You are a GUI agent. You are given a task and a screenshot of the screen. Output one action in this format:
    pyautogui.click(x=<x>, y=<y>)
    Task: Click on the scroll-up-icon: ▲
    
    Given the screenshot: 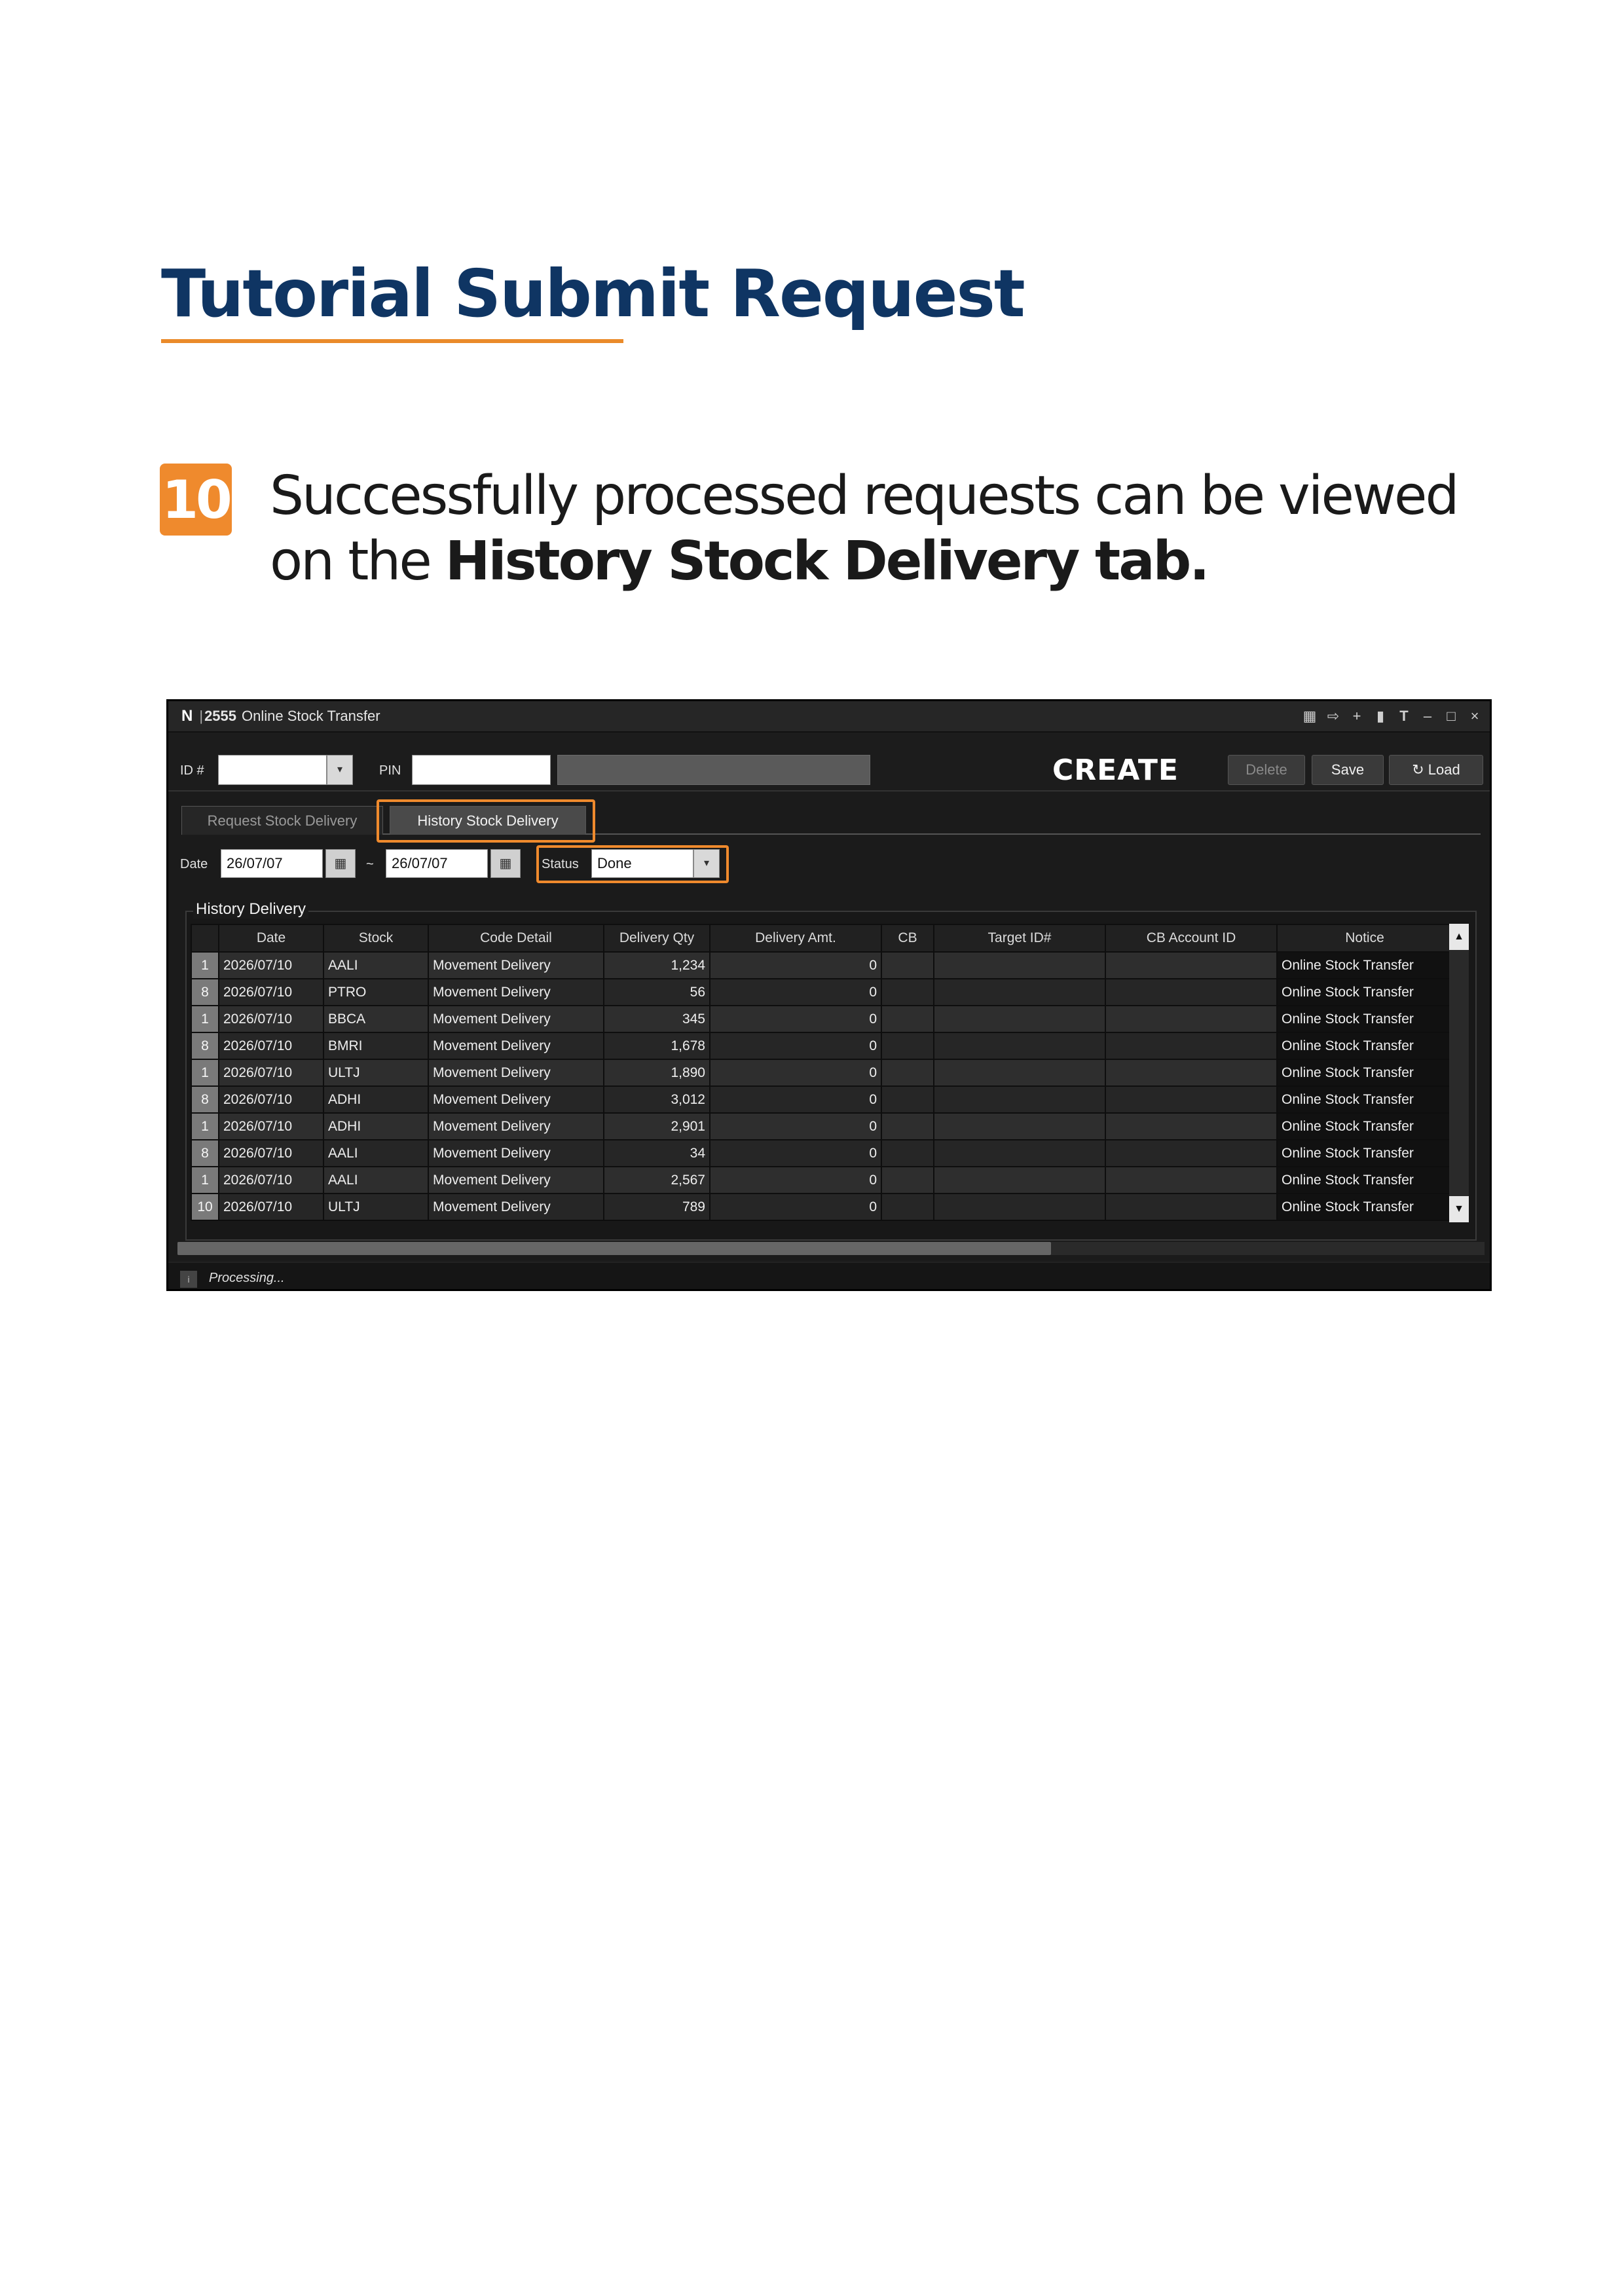 What is the action you would take?
    pyautogui.click(x=1459, y=937)
    